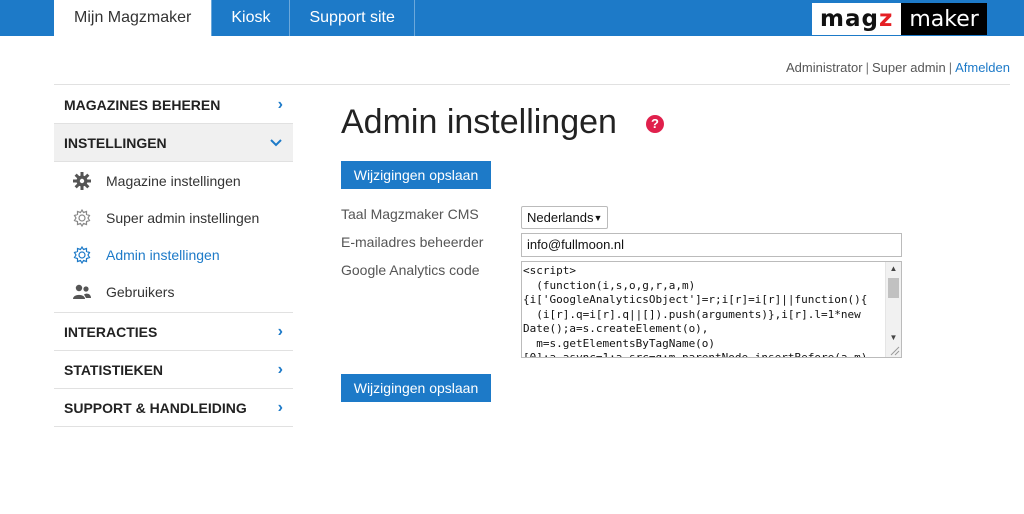 The image size is (1024, 514). What do you see at coordinates (416, 388) in the screenshot?
I see `save-button-bottom: Wijzigingen opslaan` at bounding box center [416, 388].